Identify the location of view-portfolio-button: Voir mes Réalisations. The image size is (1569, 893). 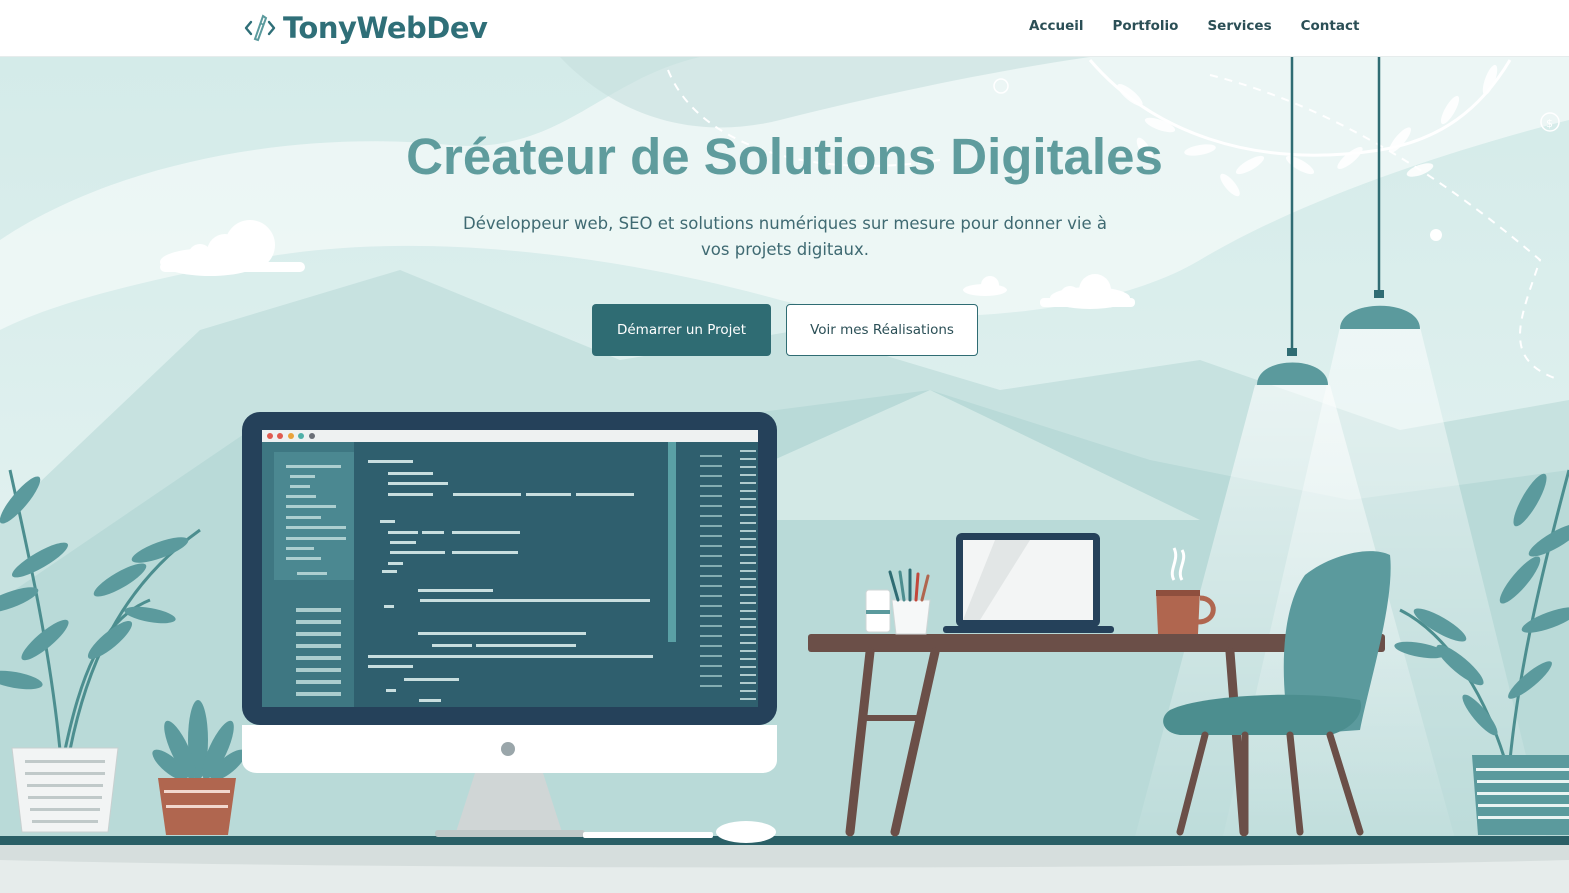
(882, 330).